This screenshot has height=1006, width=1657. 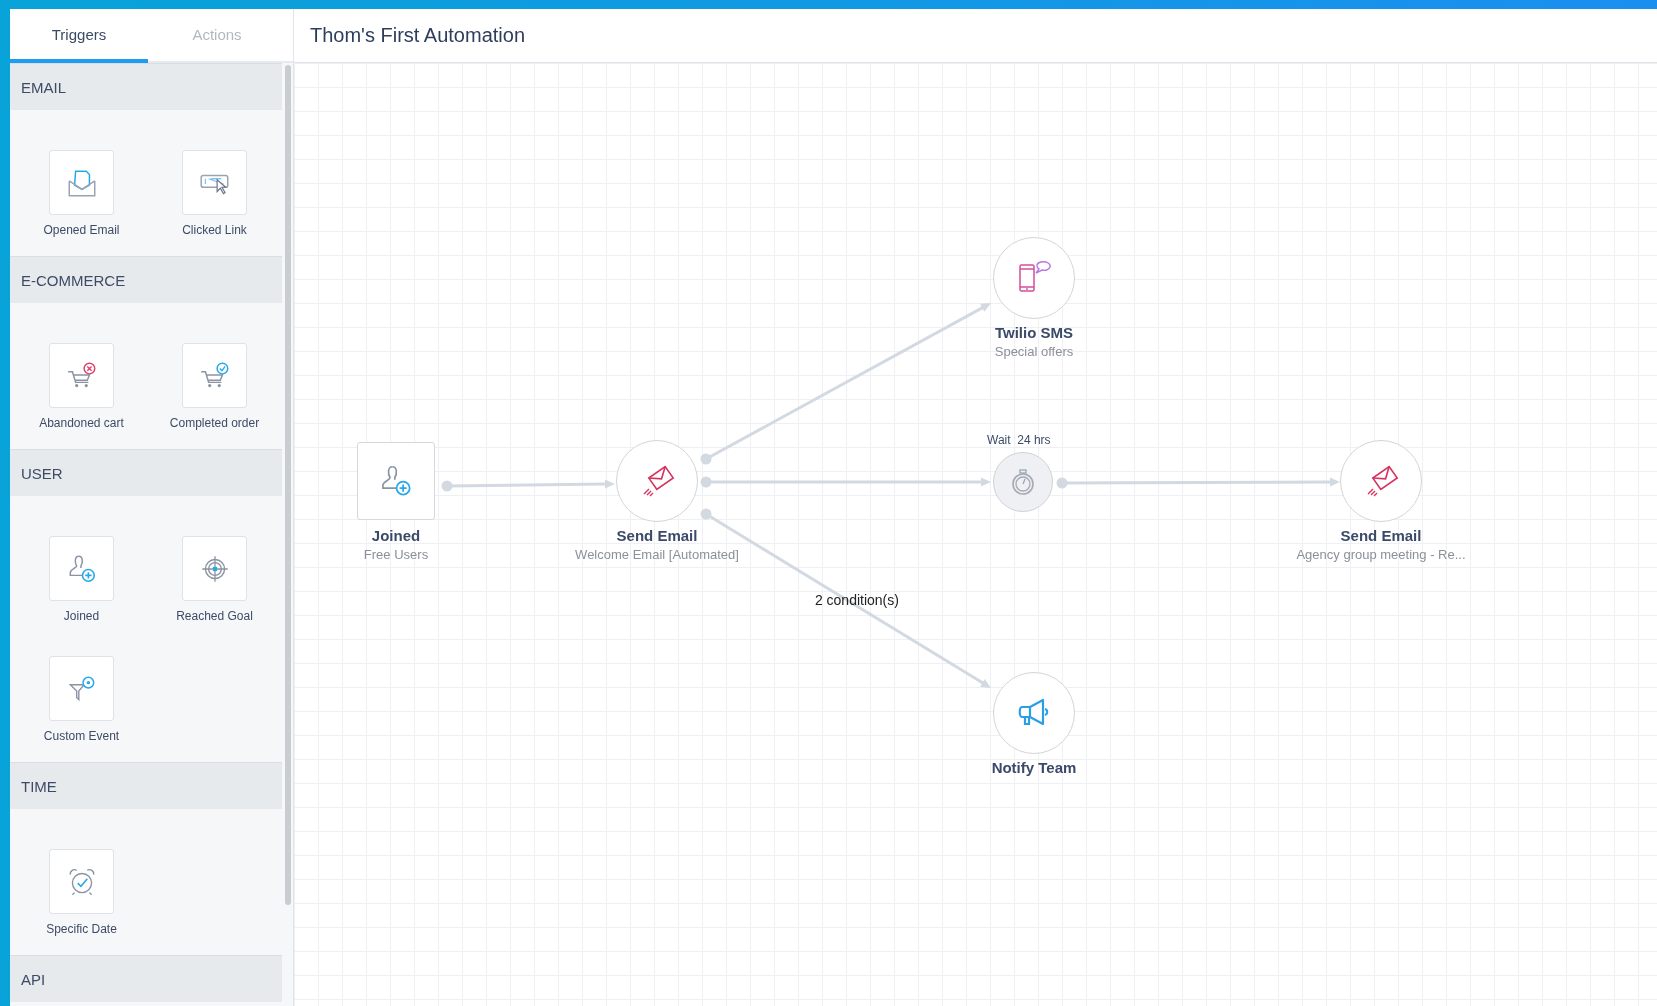 What do you see at coordinates (214, 616) in the screenshot?
I see `tile-label: Reached Goal` at bounding box center [214, 616].